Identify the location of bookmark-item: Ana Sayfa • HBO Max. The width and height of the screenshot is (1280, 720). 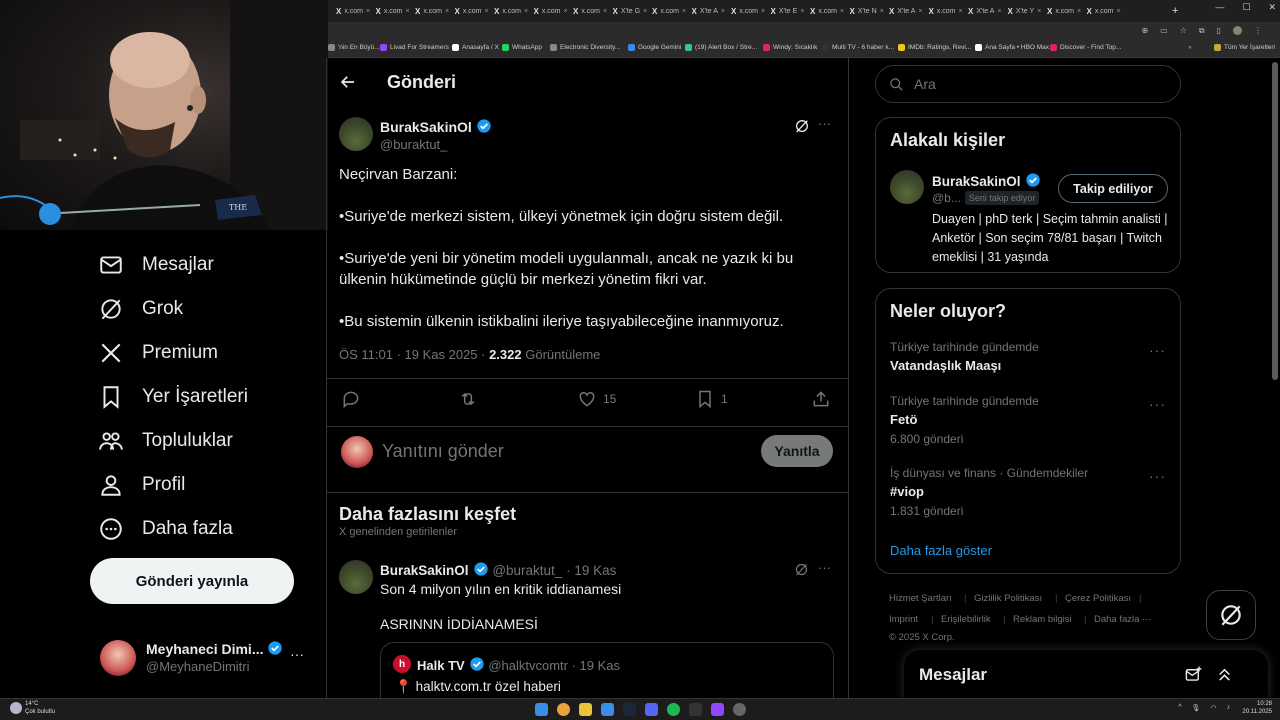
(1012, 47).